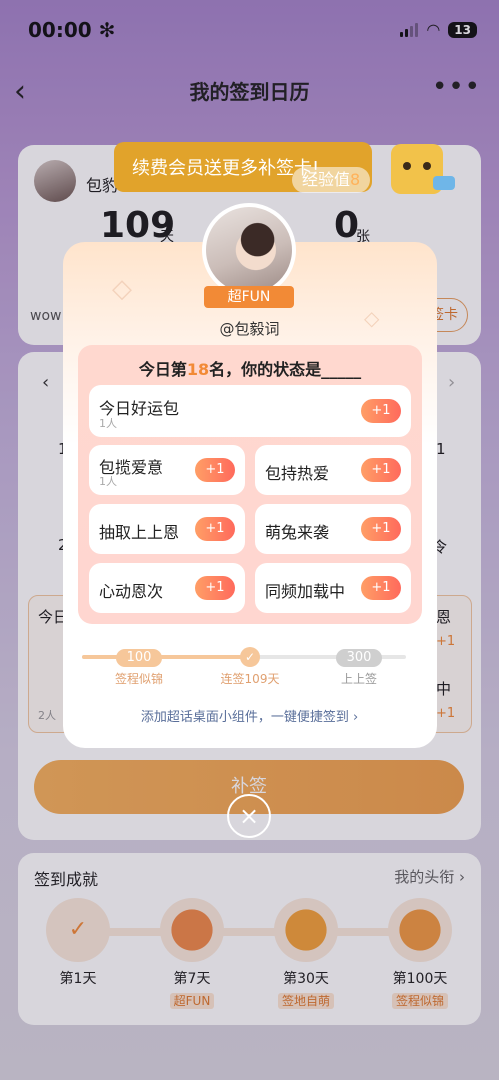 This screenshot has height=1080, width=499. I want to click on exp-value: 8, so click(355, 179).